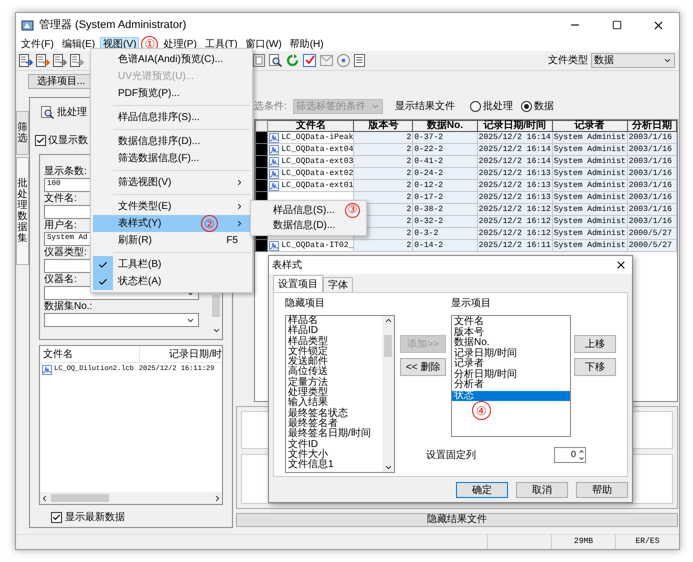 Image resolution: width=693 pixels, height=562 pixels. What do you see at coordinates (317, 149) in the screenshot?
I see `file-name-text: LC_OQData-ext04` at bounding box center [317, 149].